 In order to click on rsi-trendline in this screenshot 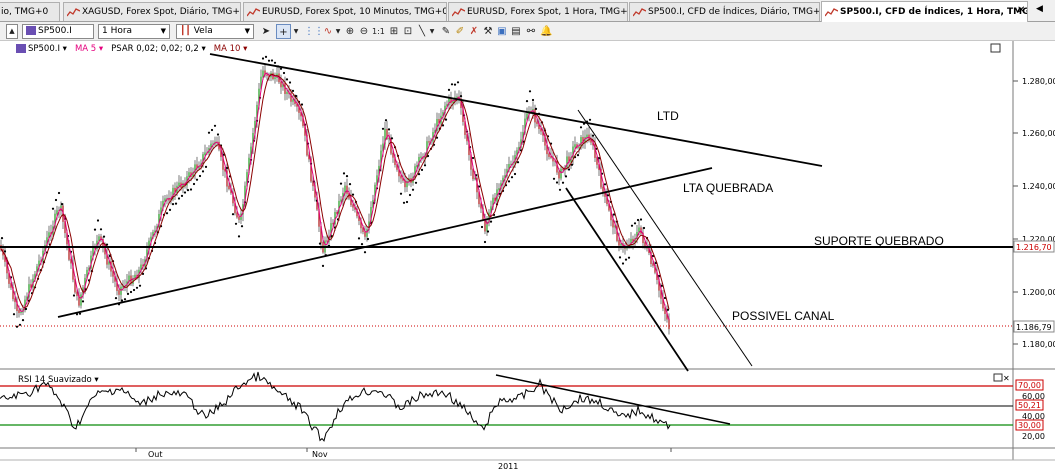, I will do `click(613, 399)`.